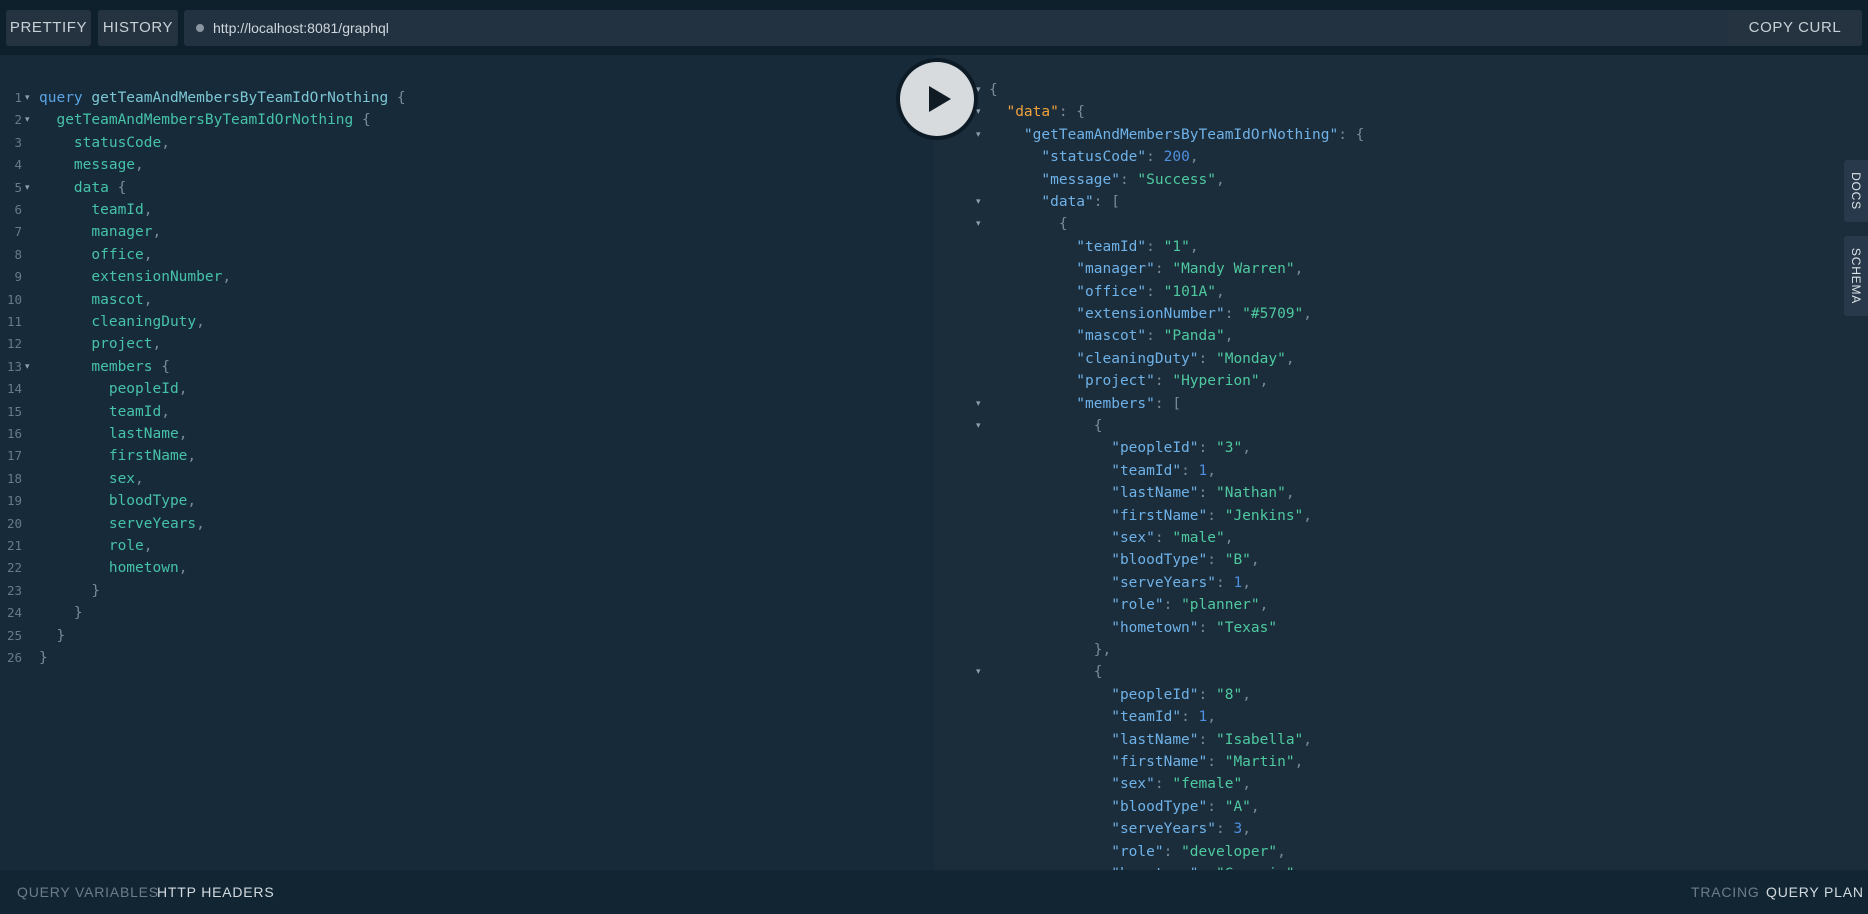 The height and width of the screenshot is (914, 1868). I want to click on code-line: extensionNumber,, so click(135, 277).